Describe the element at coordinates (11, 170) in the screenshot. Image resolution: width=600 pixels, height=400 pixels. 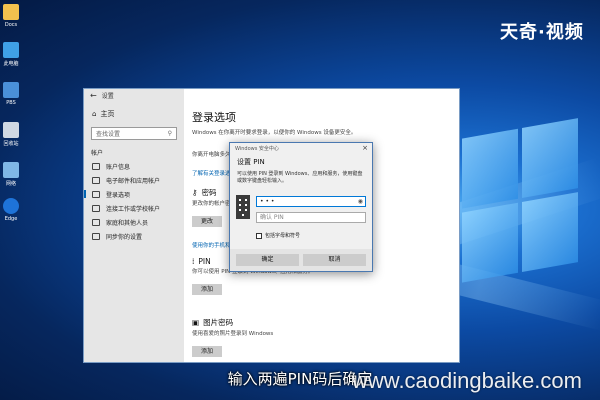
I see `network-icon` at that location.